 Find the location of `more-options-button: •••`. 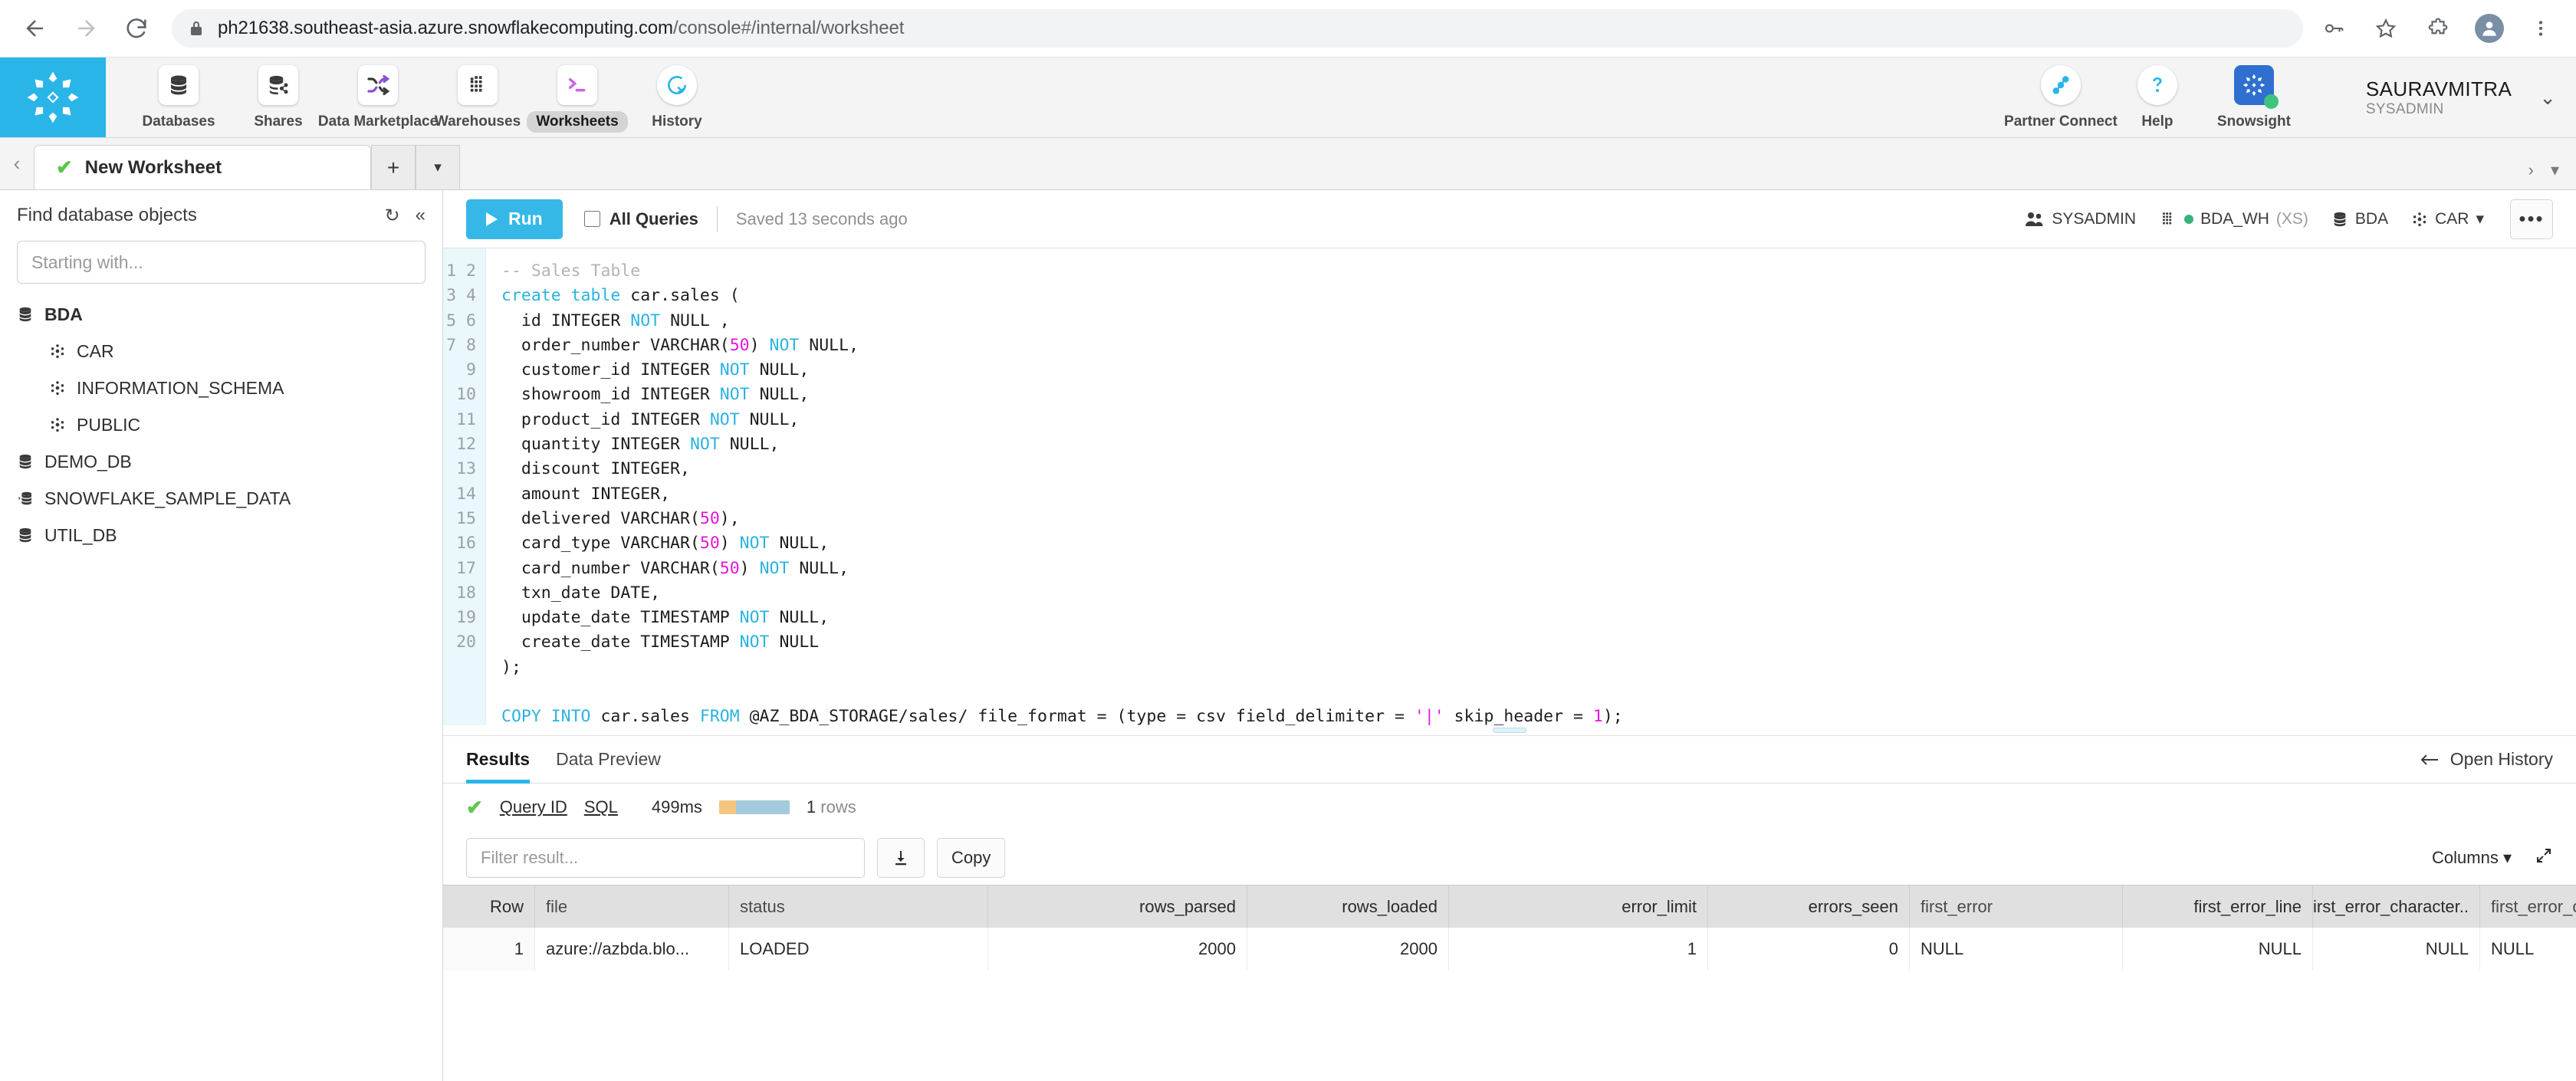

more-options-button: ••• is located at coordinates (2531, 219).